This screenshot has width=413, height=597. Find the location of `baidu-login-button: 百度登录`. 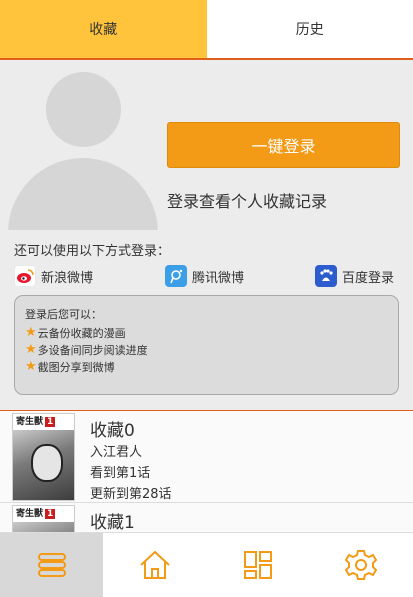

baidu-login-button: 百度登录 is located at coordinates (354, 276).